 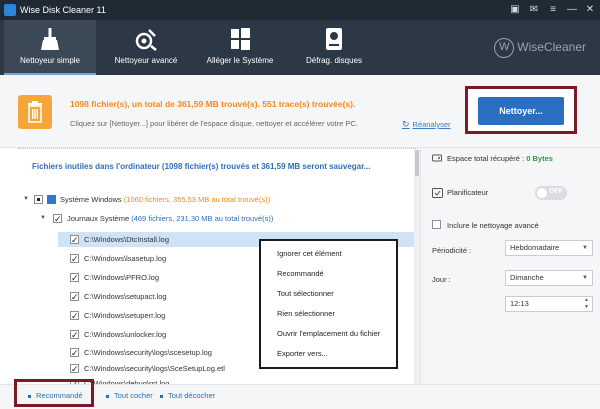 What do you see at coordinates (572, 10) in the screenshot?
I see `minimize-icon: —` at bounding box center [572, 10].